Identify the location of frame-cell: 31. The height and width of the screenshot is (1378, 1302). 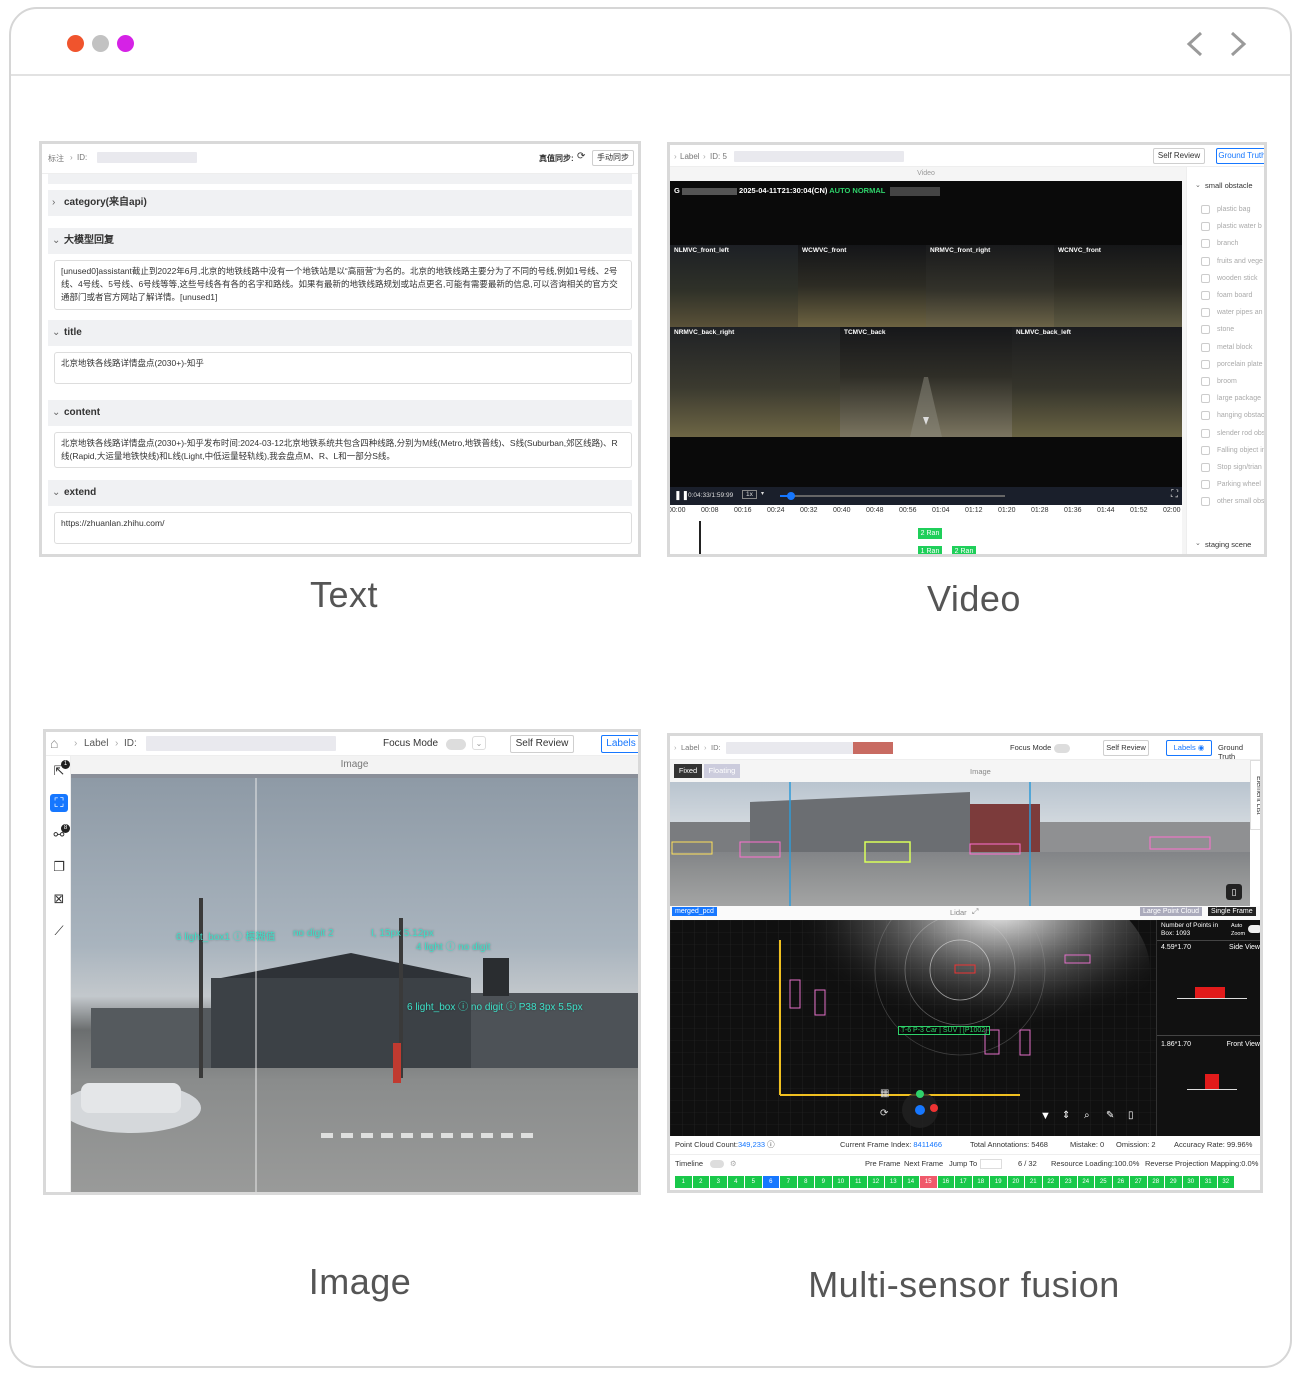
(1208, 1182).